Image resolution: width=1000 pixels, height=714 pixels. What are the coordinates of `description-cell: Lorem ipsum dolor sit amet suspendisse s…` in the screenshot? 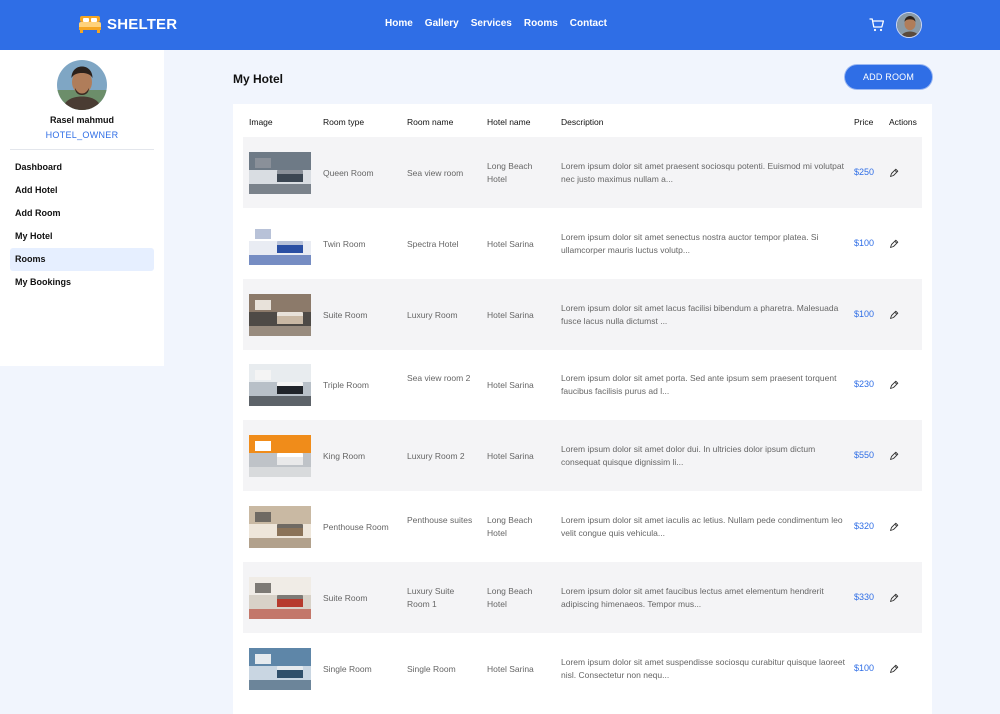 It's located at (703, 668).